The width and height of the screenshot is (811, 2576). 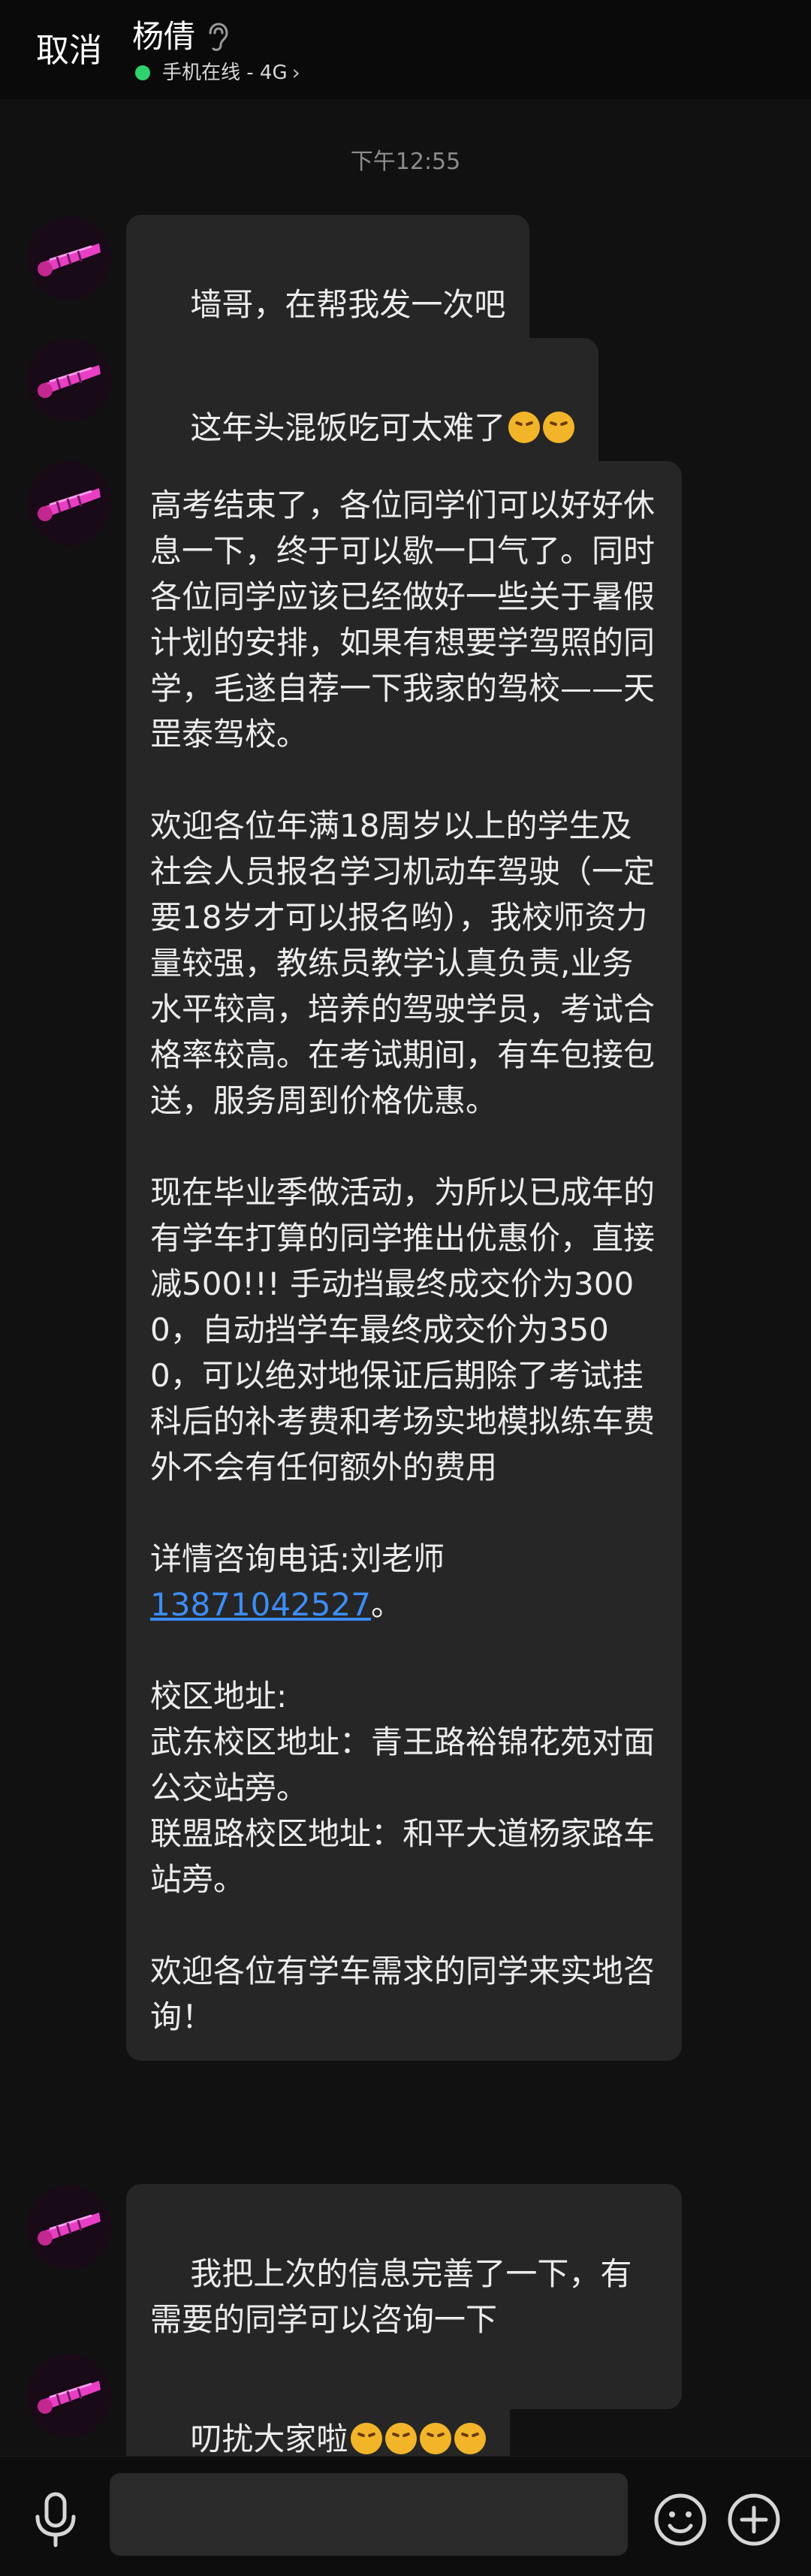 I want to click on online-status: 手机在线 - 4G ›, so click(x=217, y=73).